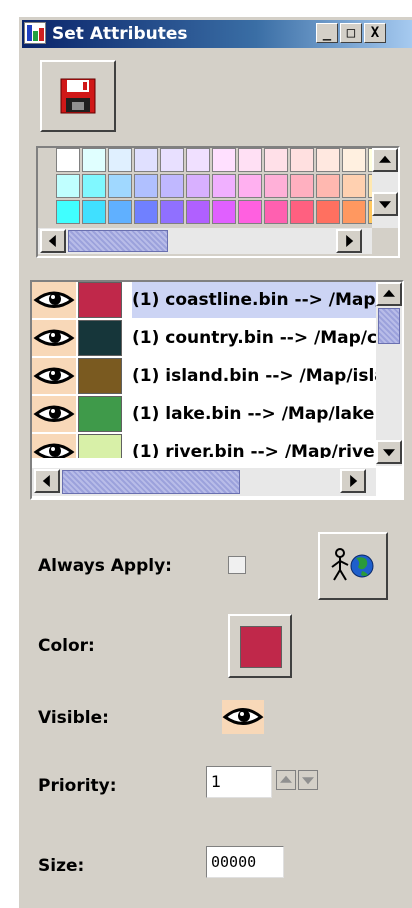 The width and height of the screenshot is (412, 908). I want to click on layer-scroll-up-button, so click(389, 294).